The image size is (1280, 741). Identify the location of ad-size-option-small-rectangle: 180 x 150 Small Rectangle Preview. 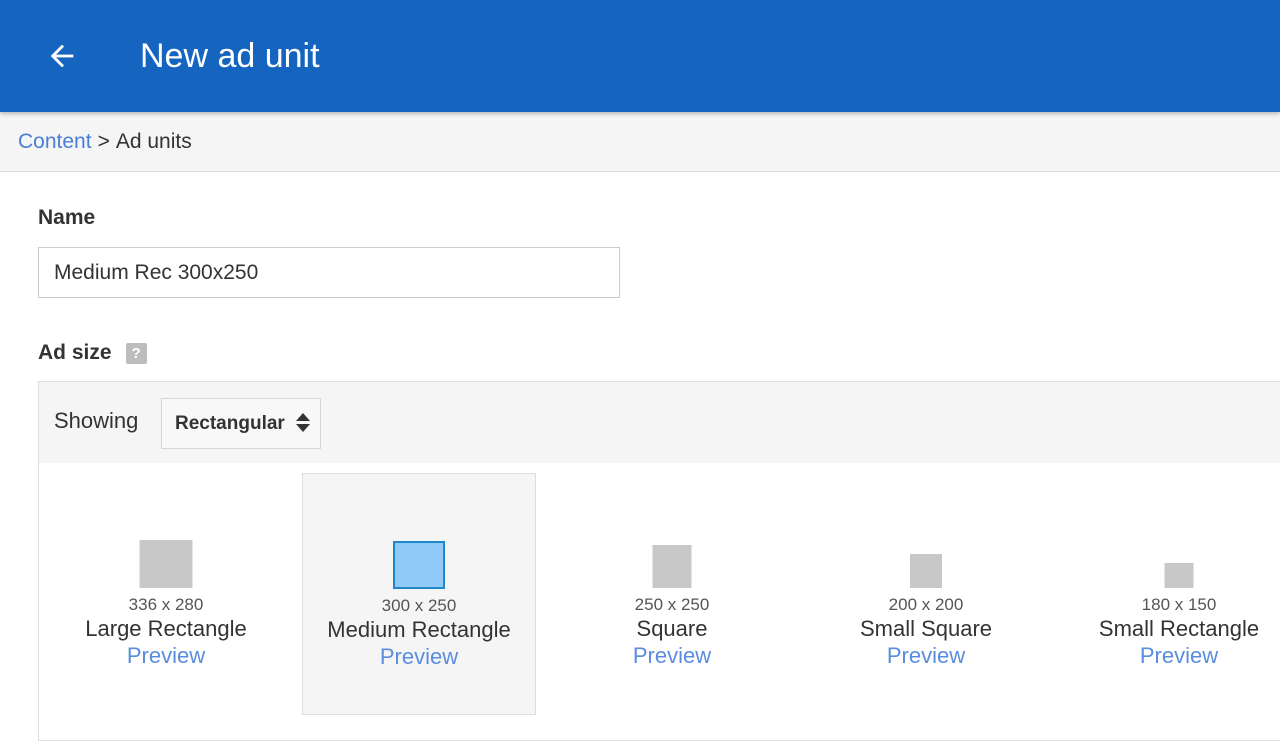
(1171, 594).